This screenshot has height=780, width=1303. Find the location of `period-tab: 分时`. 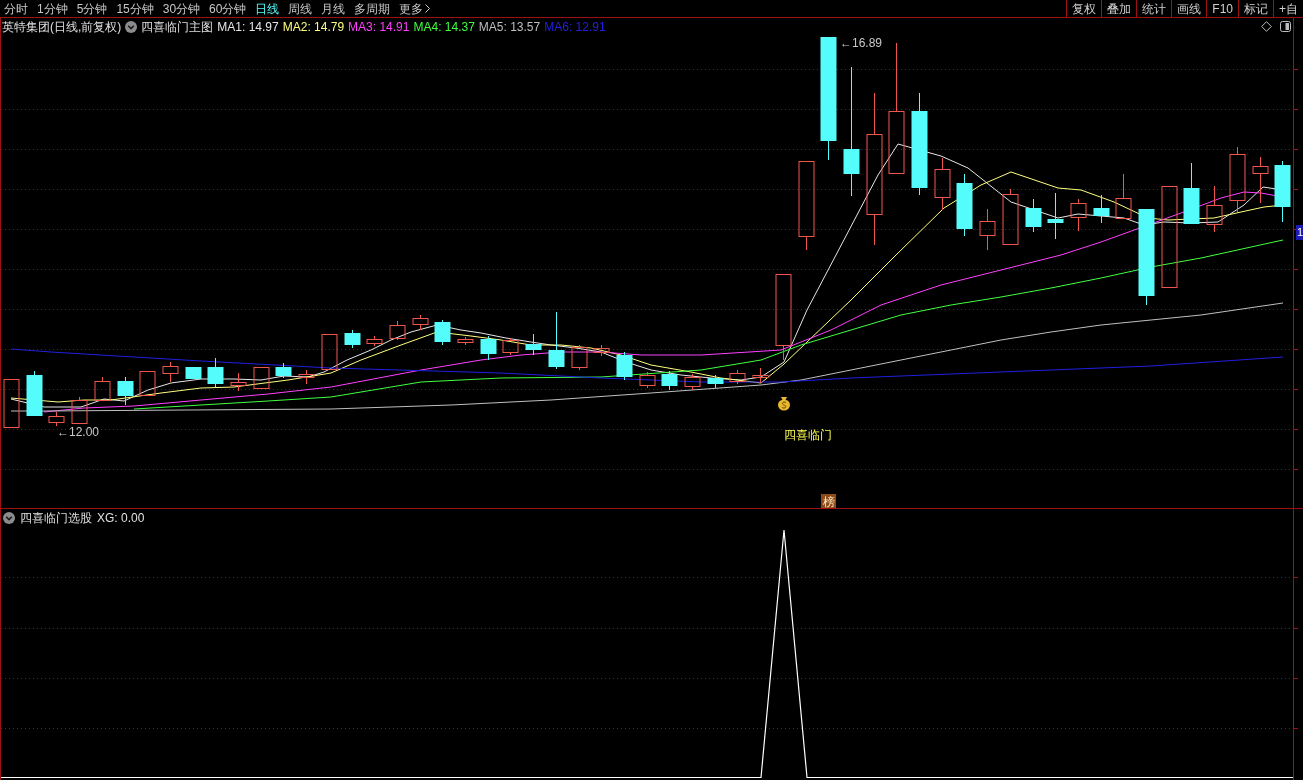

period-tab: 分时 is located at coordinates (16, 8).